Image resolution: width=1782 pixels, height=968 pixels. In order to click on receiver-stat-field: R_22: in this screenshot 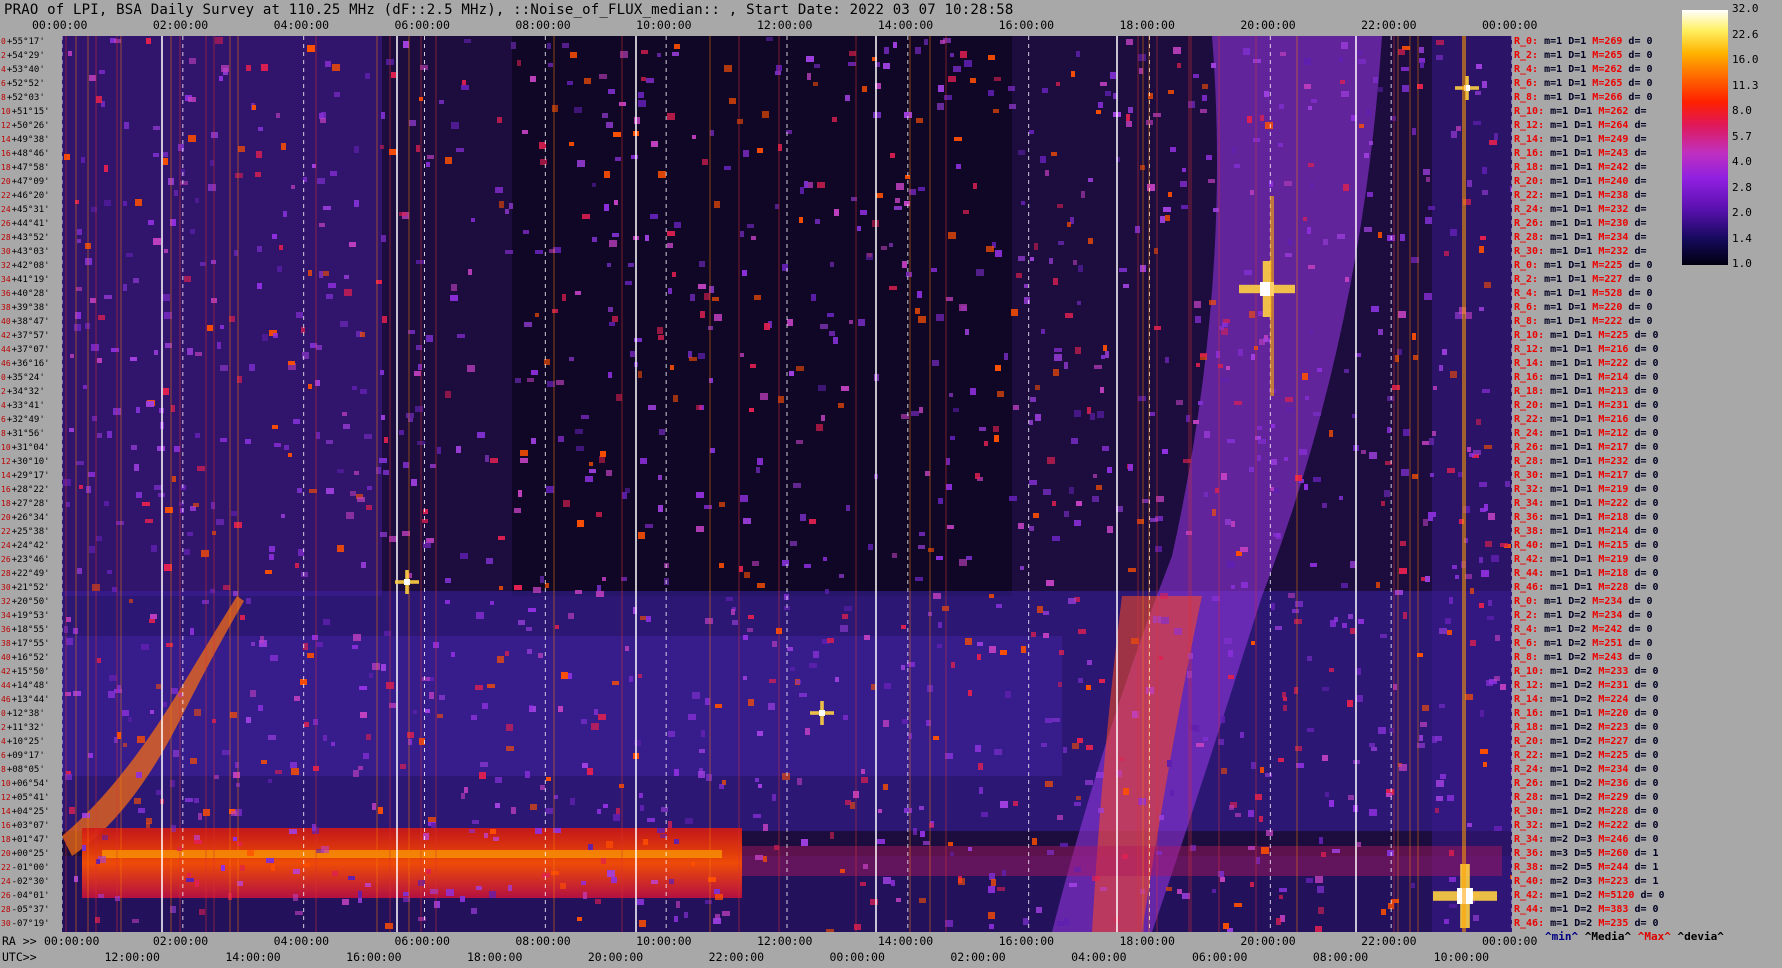, I will do `click(1532, 755)`.